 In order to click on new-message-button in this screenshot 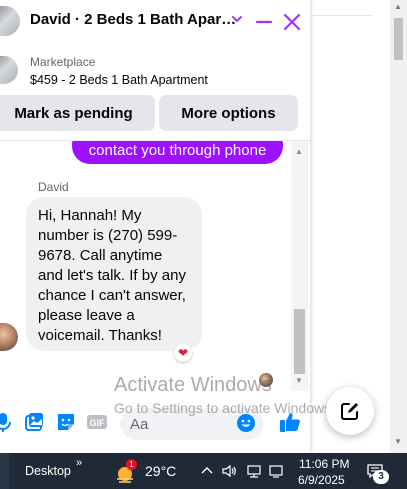, I will do `click(350, 411)`.